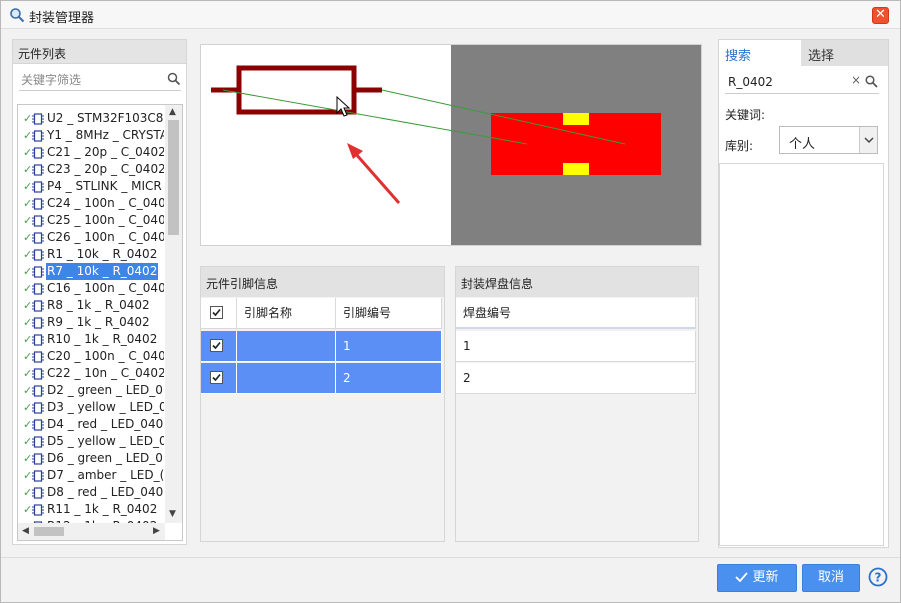 This screenshot has height=603, width=901. What do you see at coordinates (389, 346) in the screenshot?
I see `pin-row-1-number: 1` at bounding box center [389, 346].